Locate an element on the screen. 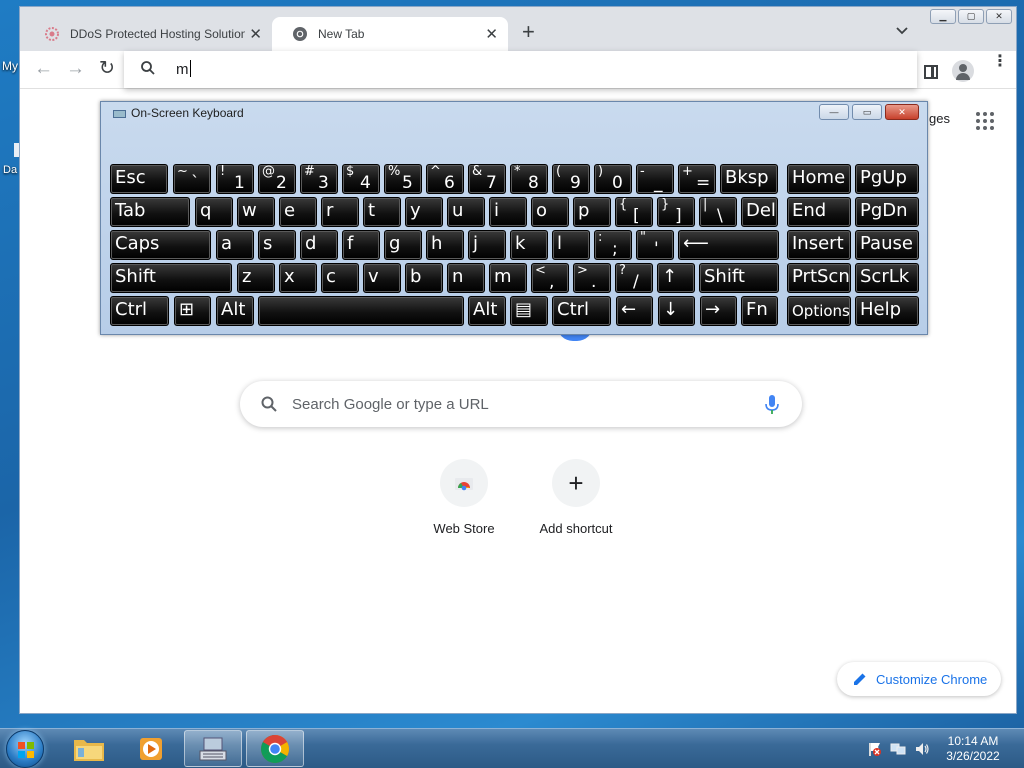  shortcut-add: + Add shortcut is located at coordinates (576, 497).